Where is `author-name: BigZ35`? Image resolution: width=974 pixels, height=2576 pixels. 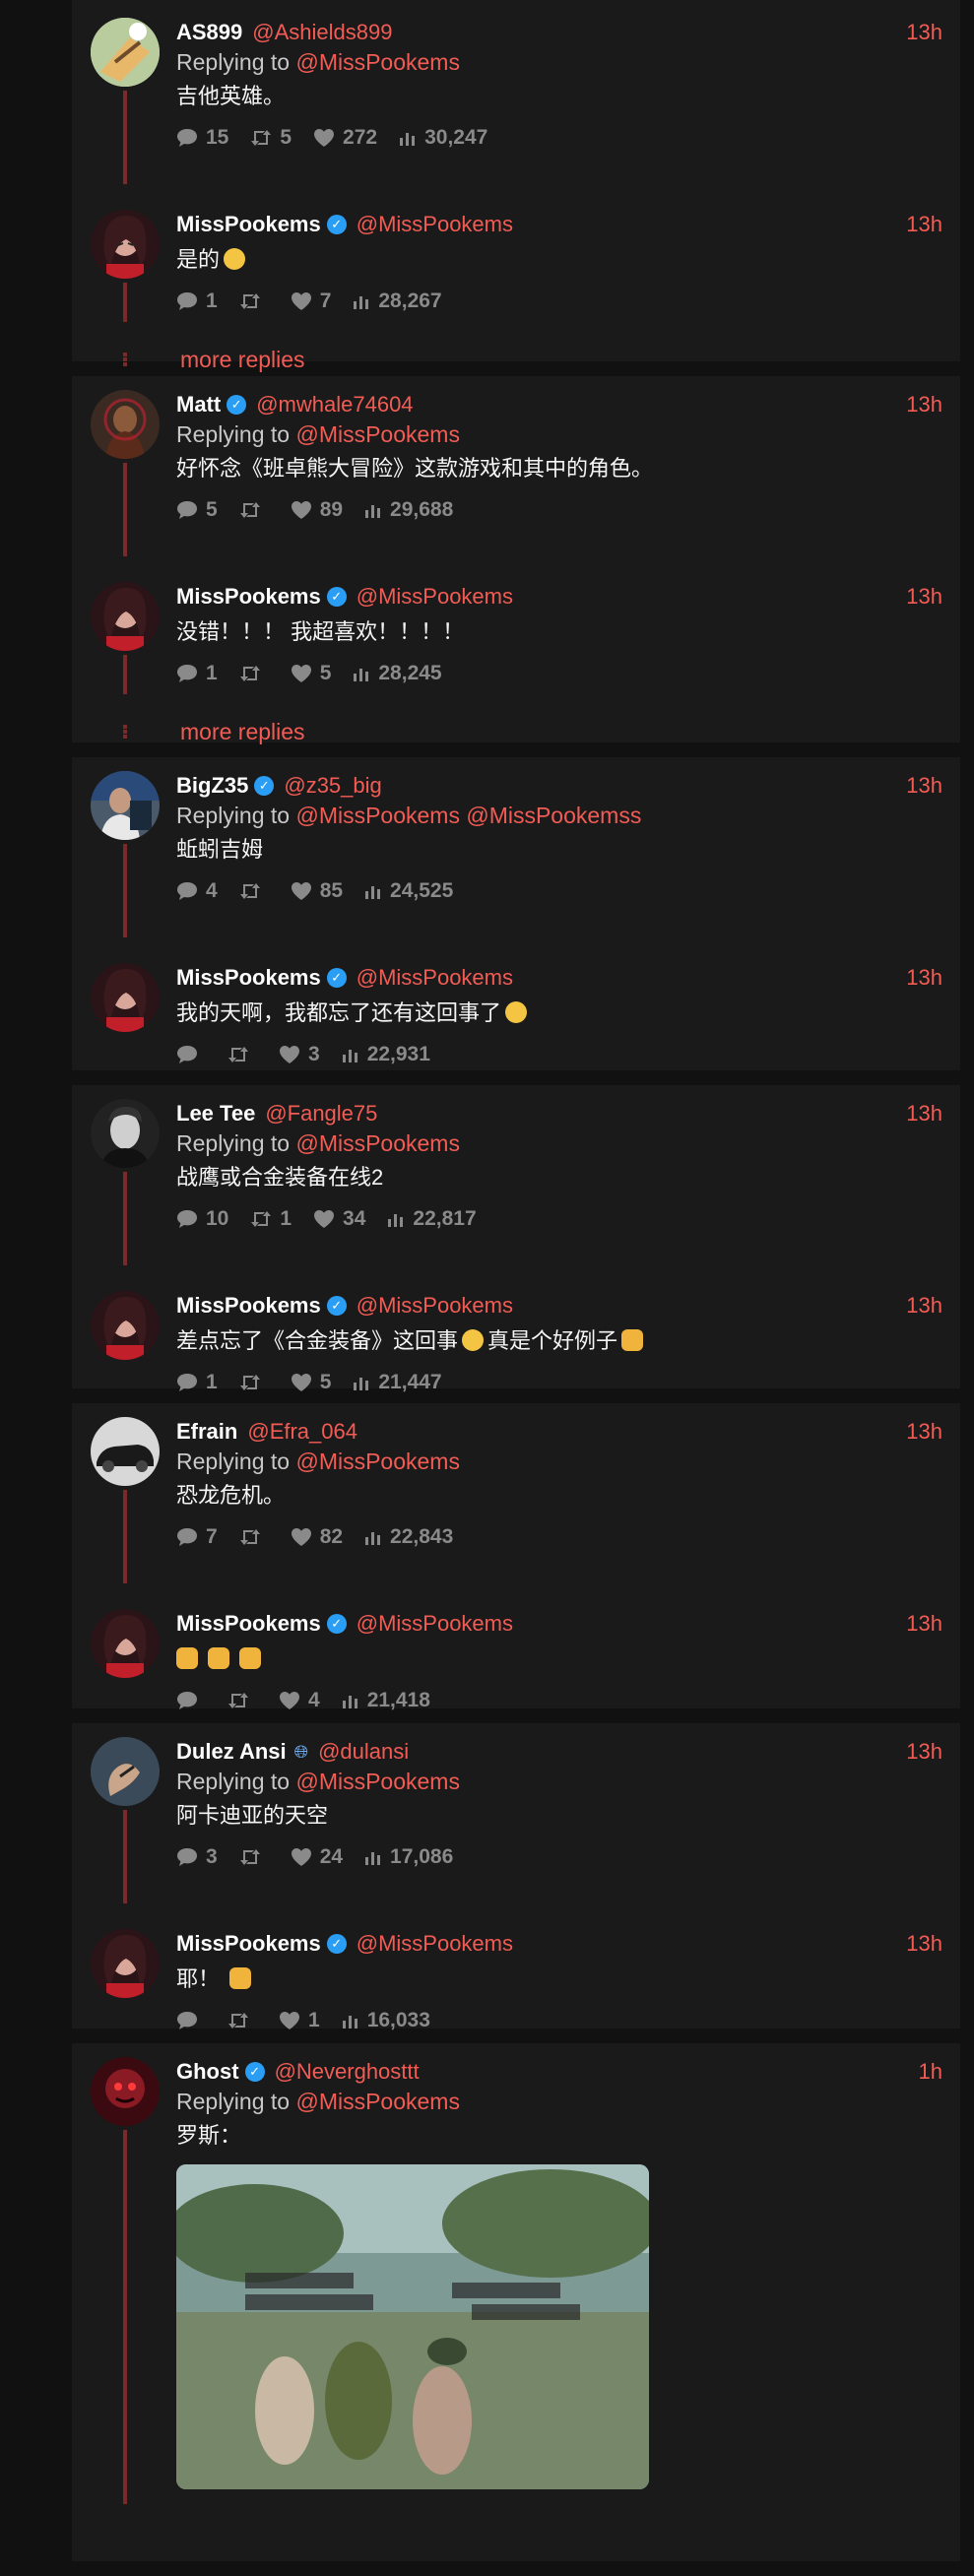
author-name: BigZ35 is located at coordinates (212, 786).